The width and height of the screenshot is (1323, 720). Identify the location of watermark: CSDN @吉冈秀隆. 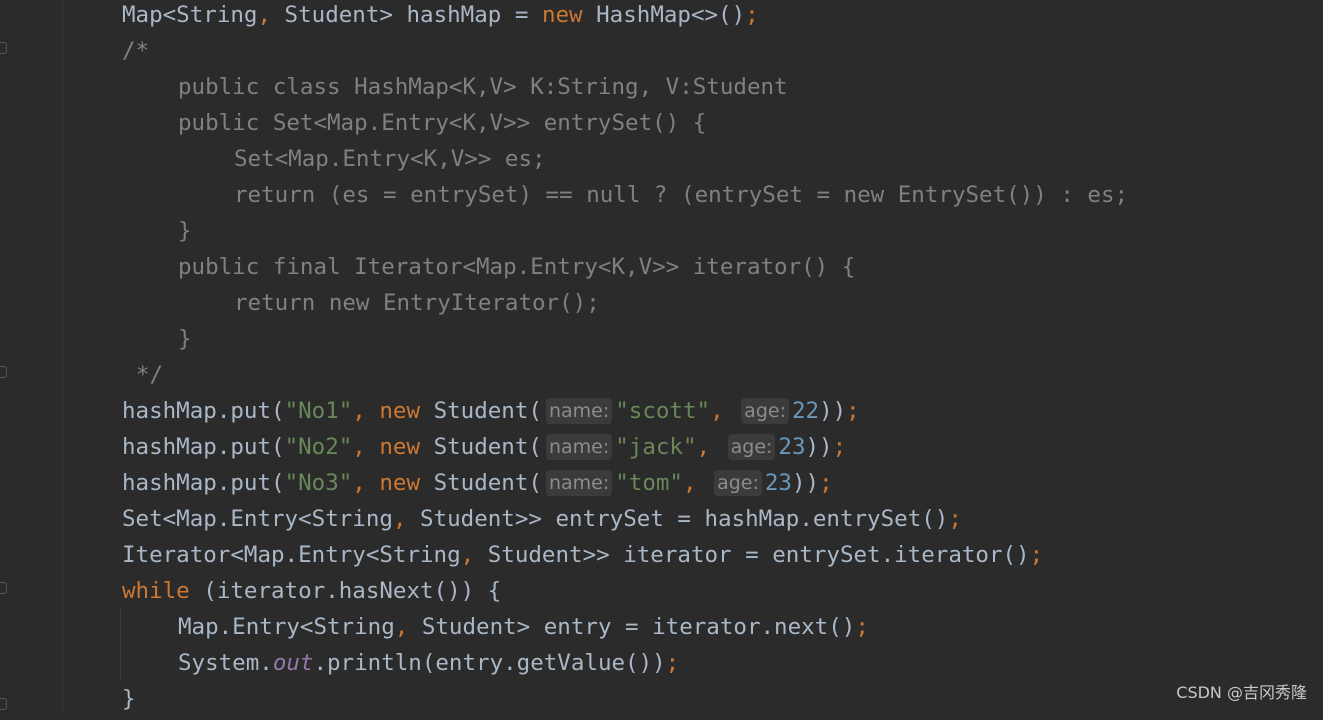
(1241, 692).